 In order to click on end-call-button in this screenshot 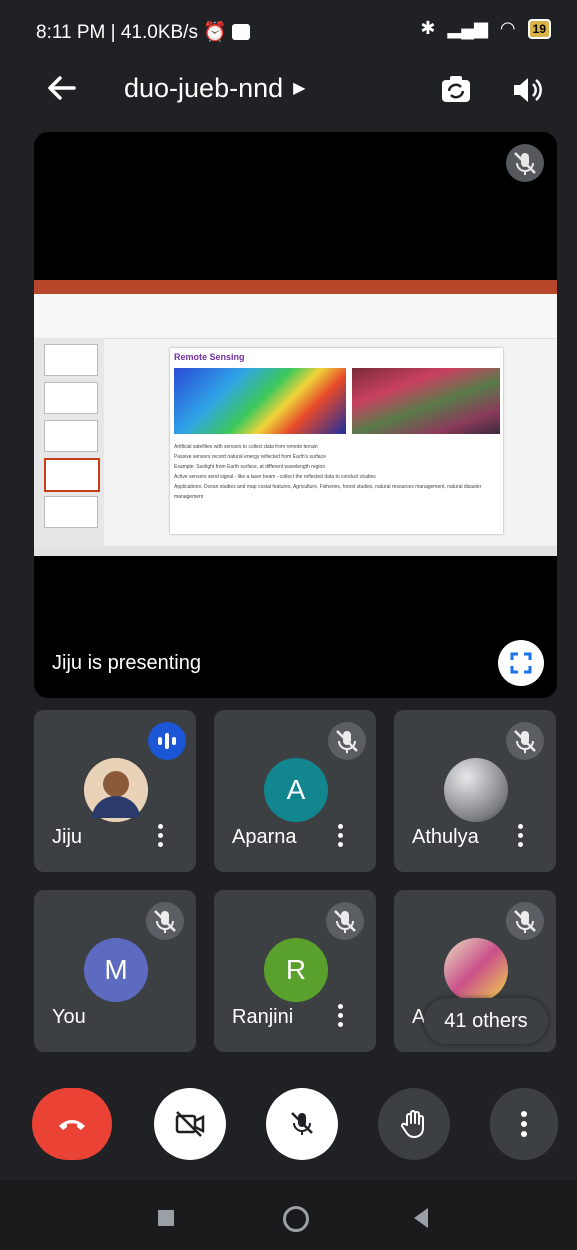, I will do `click(72, 1124)`.